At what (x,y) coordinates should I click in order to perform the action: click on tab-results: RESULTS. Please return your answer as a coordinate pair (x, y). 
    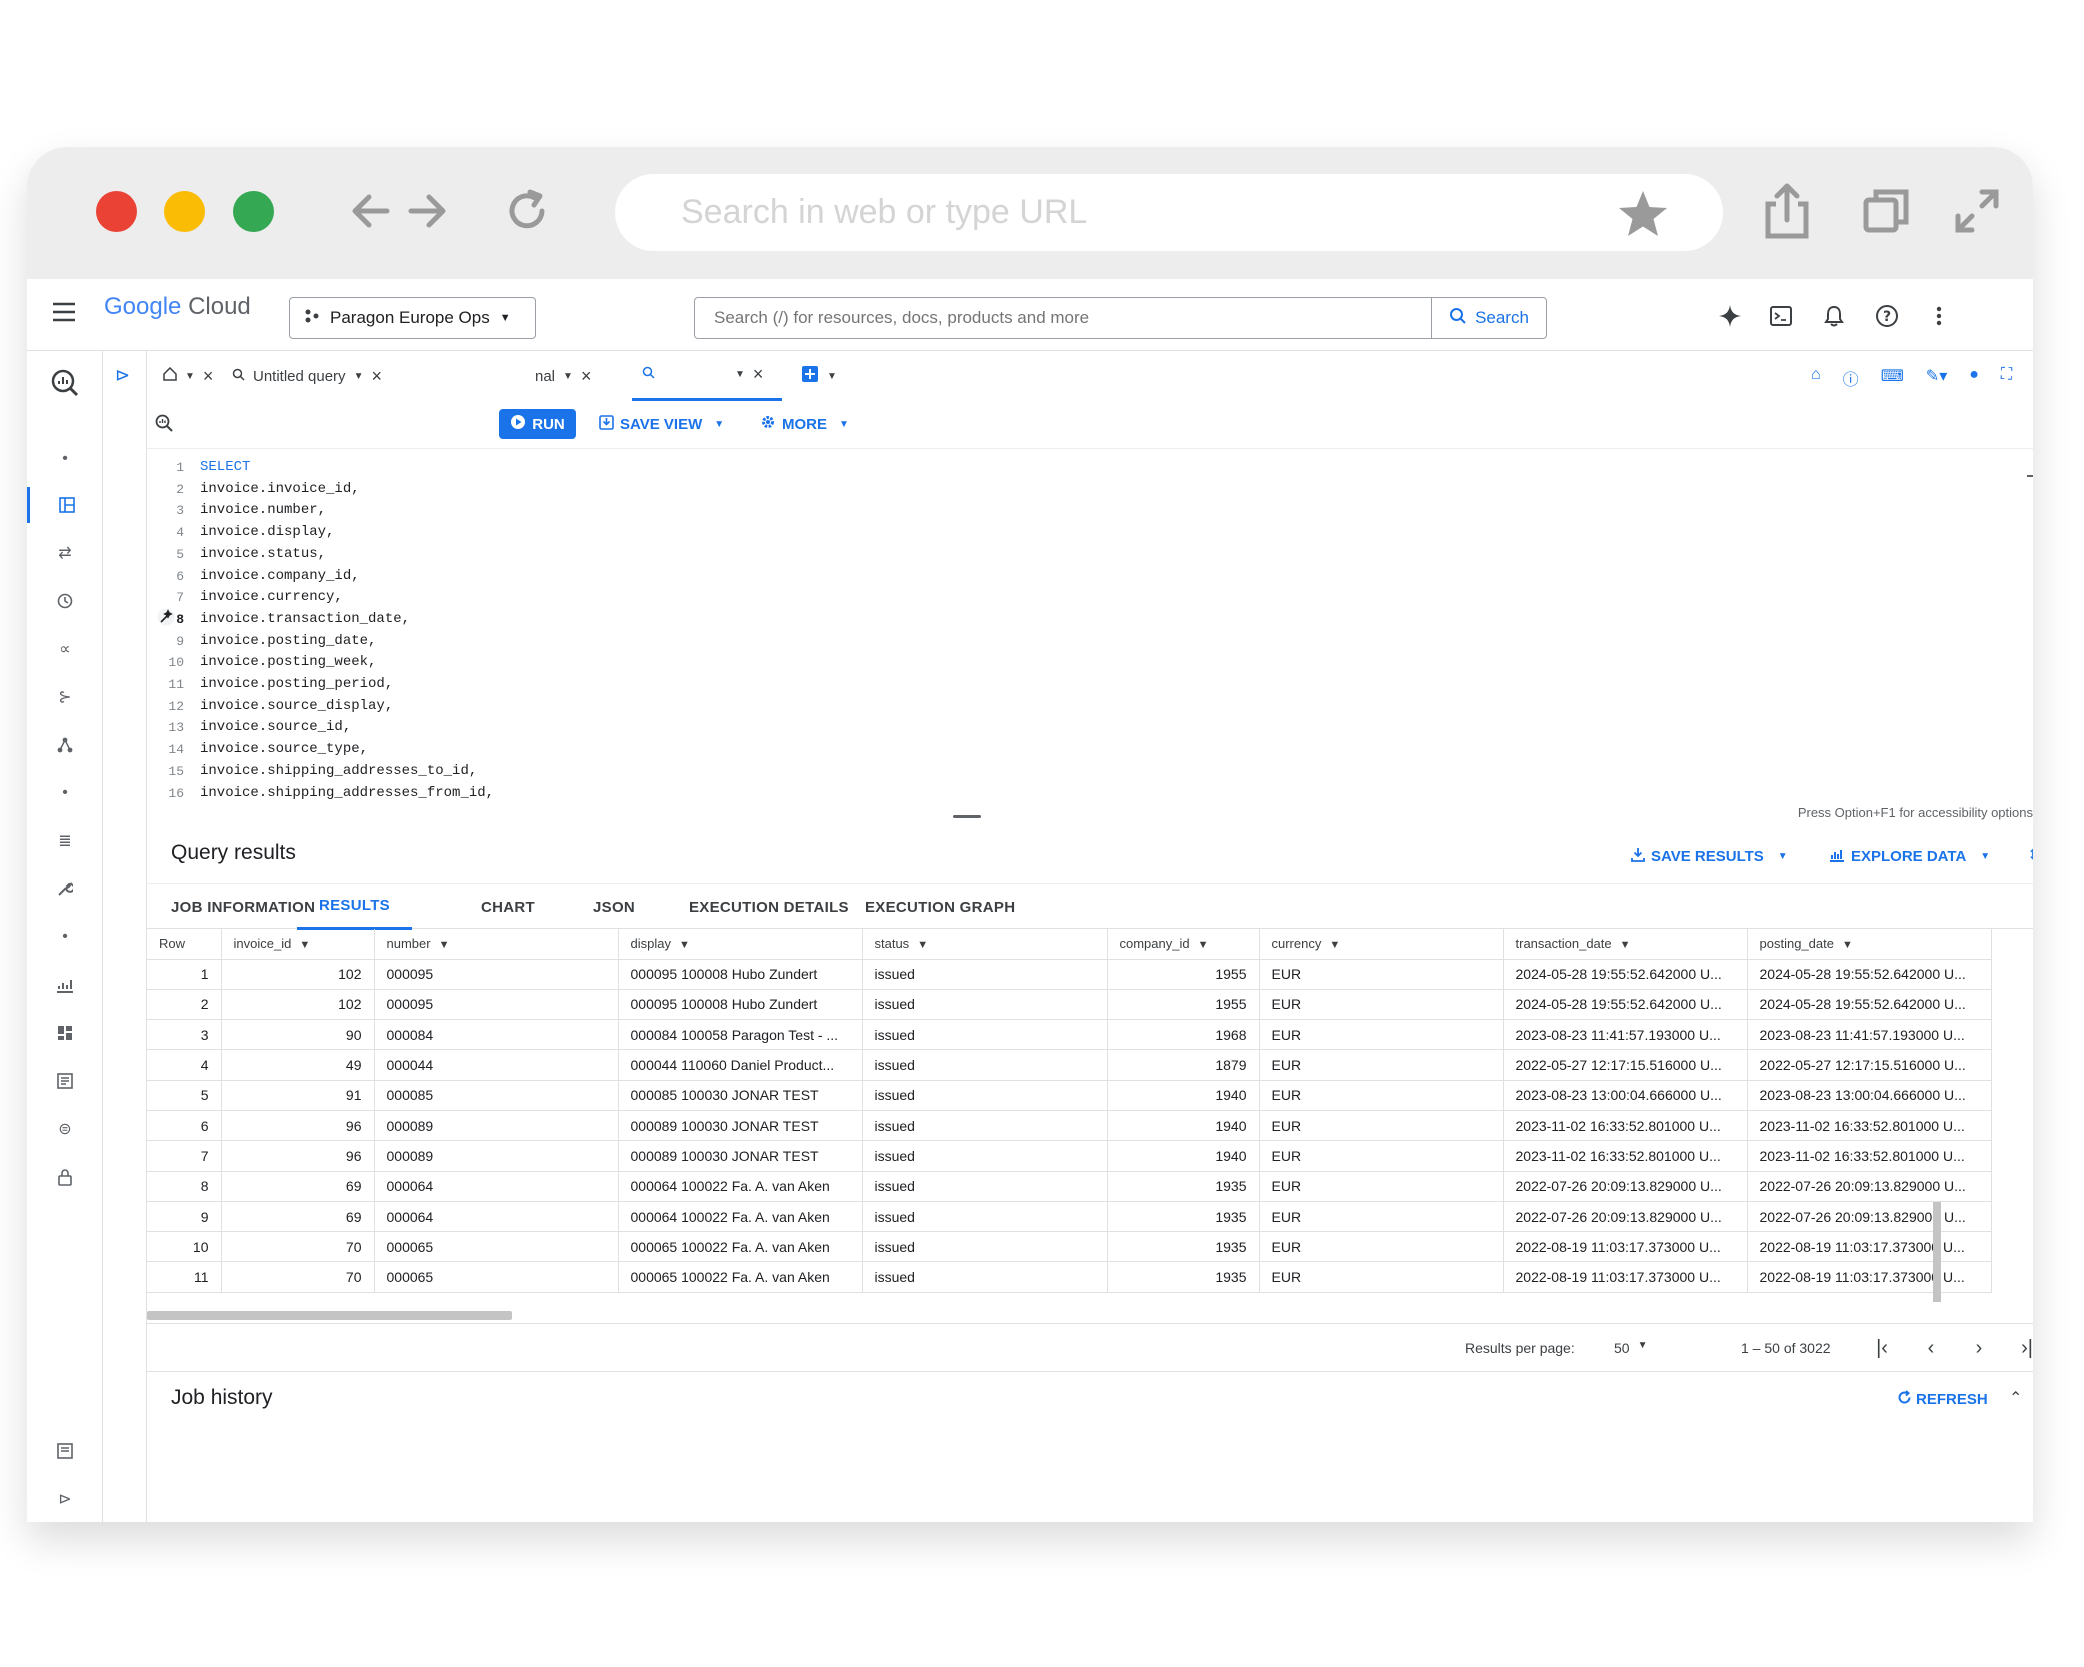
    Looking at the image, I should click on (354, 907).